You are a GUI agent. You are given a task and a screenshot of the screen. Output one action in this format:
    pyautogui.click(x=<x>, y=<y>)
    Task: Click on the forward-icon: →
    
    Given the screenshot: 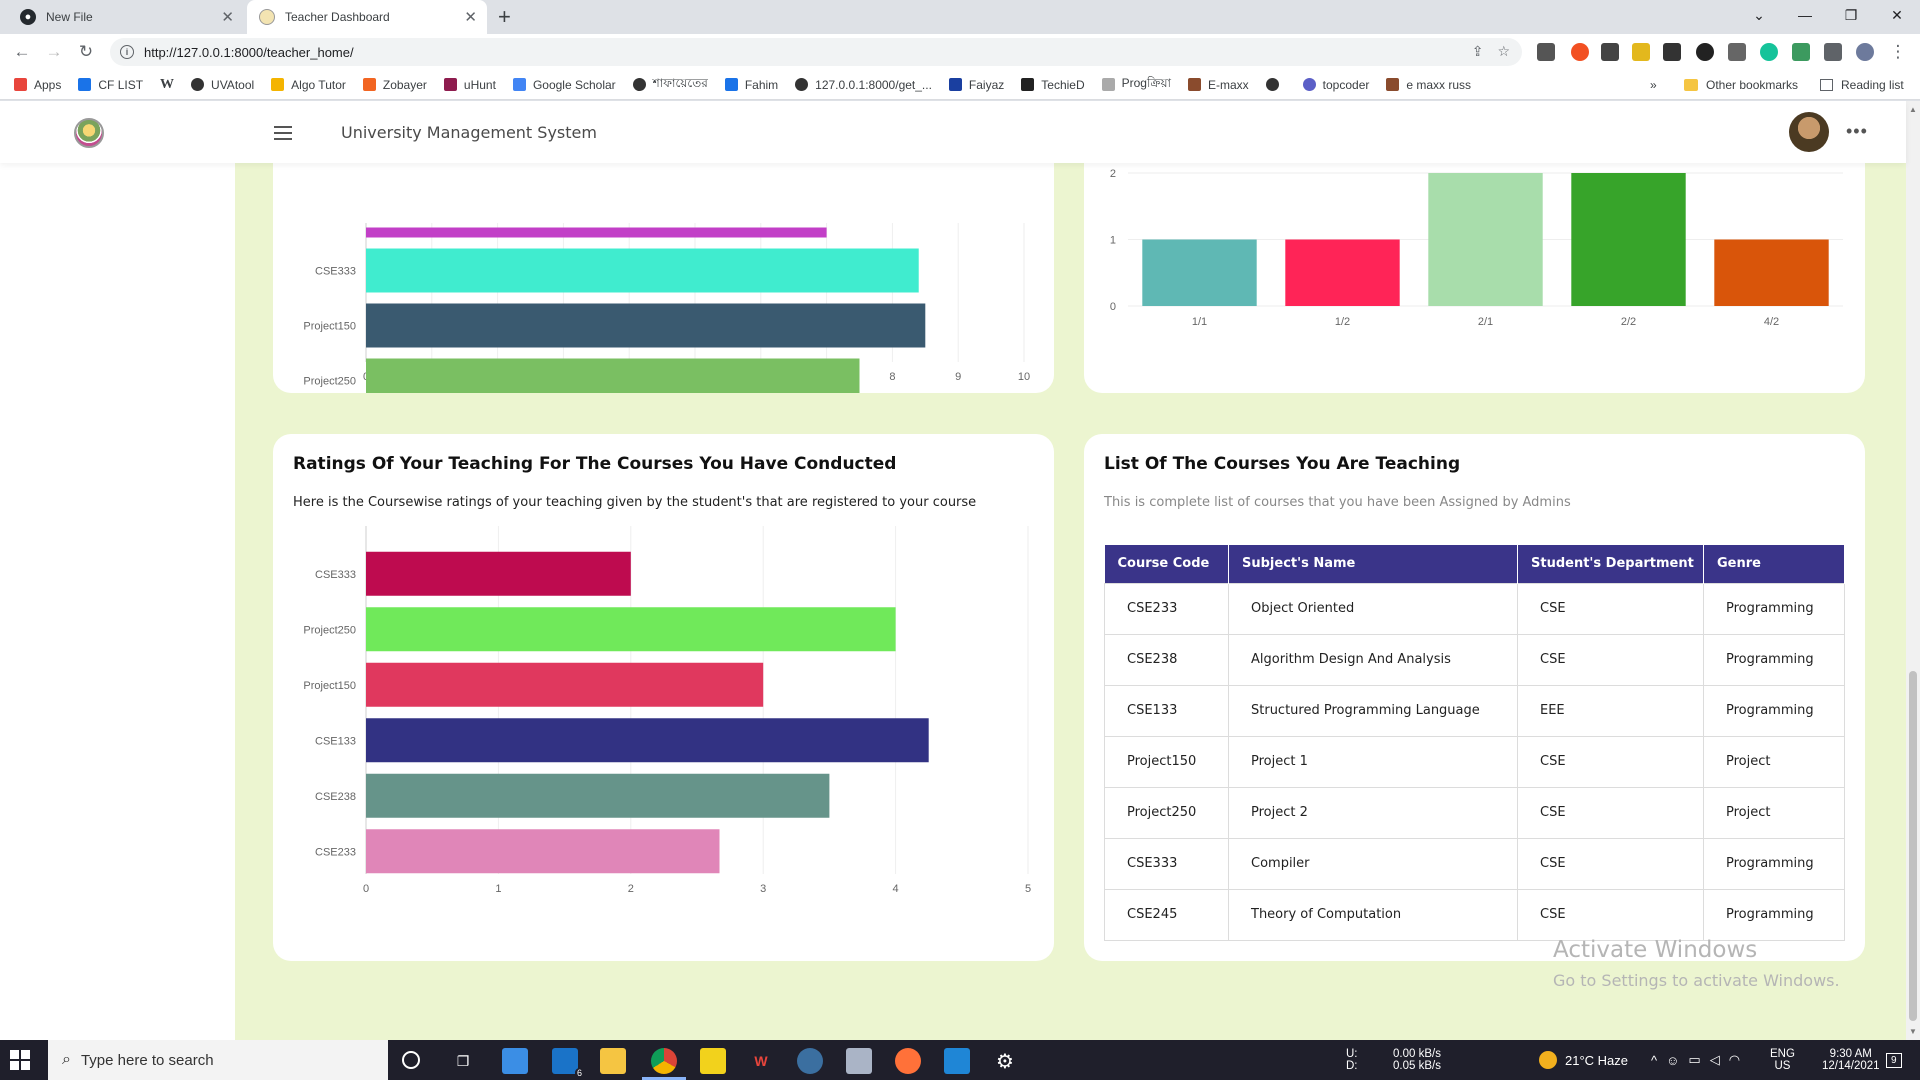 What is the action you would take?
    pyautogui.click(x=54, y=52)
    